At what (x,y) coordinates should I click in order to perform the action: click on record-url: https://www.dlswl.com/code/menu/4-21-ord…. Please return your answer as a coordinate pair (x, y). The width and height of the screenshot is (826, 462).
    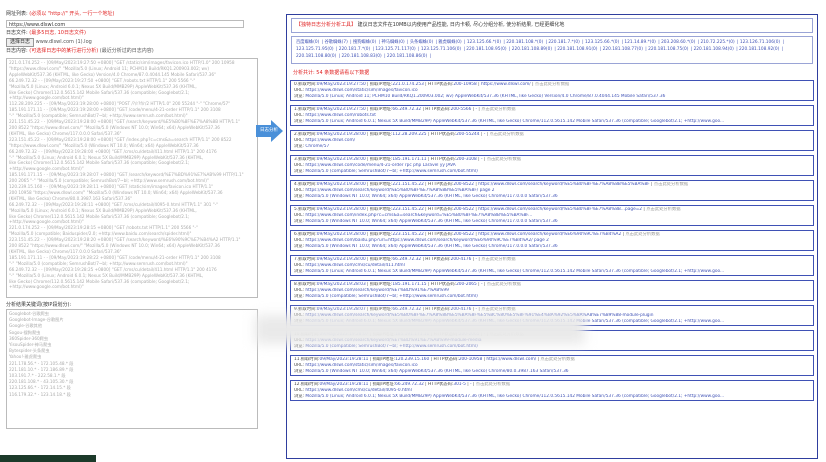
    Looking at the image, I should click on (380, 165).